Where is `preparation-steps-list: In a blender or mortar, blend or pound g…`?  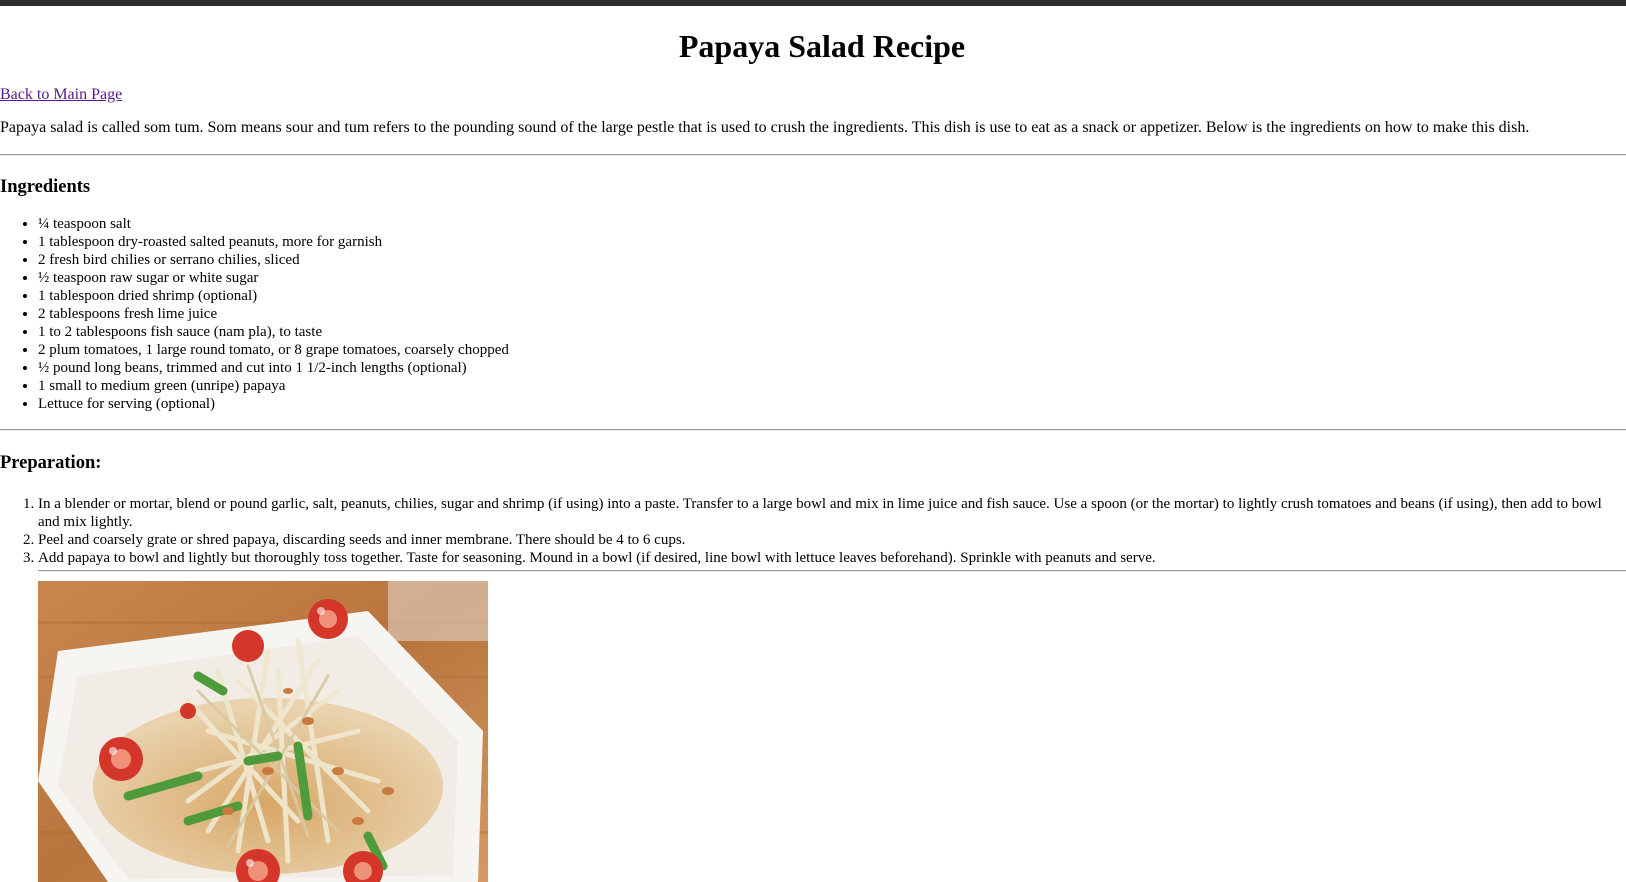
preparation-steps-list: In a blender or mortar, blend or pound g… is located at coordinates (813, 531).